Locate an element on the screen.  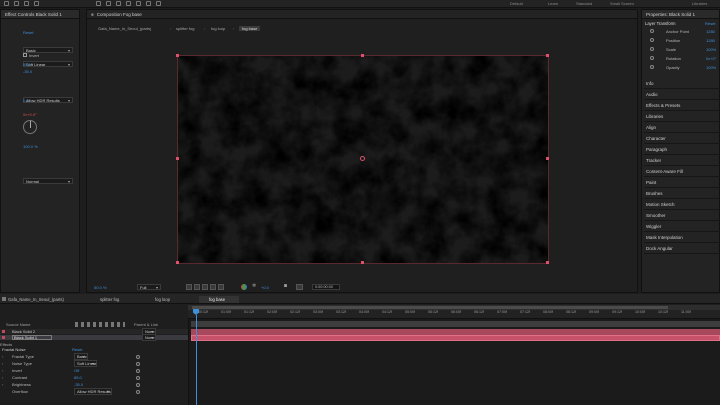
rotation-value: 0x+0.0° is located at coordinates (30, 114).